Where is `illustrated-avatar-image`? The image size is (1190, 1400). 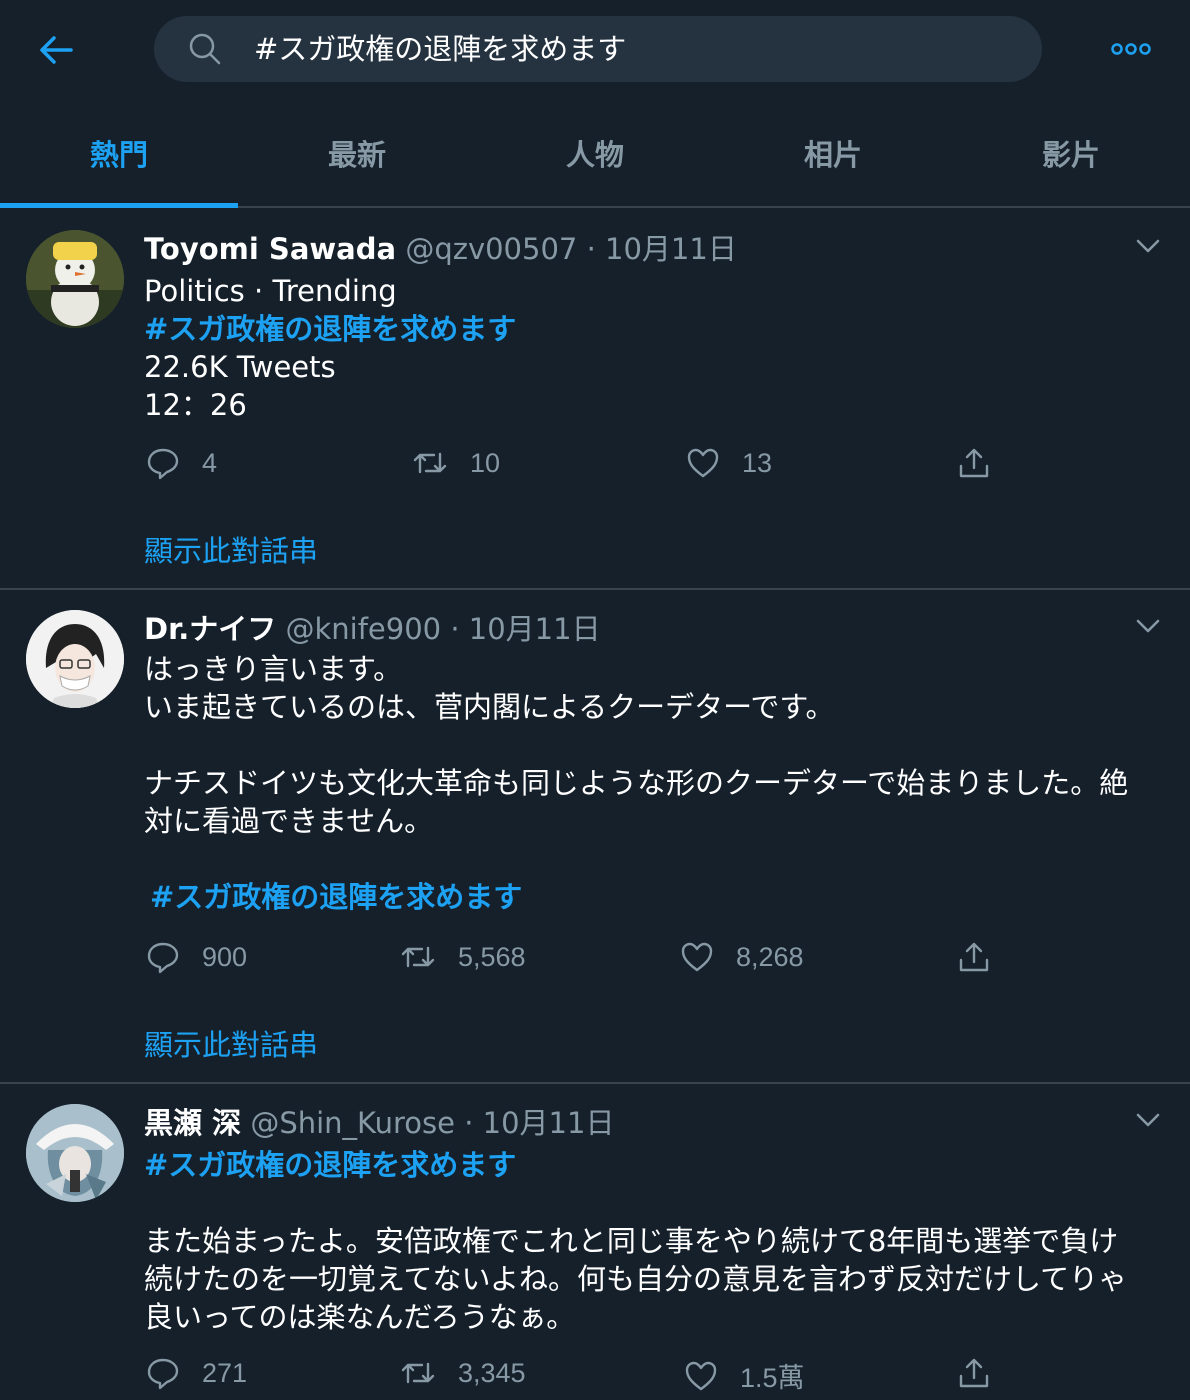 illustrated-avatar-image is located at coordinates (75, 1153).